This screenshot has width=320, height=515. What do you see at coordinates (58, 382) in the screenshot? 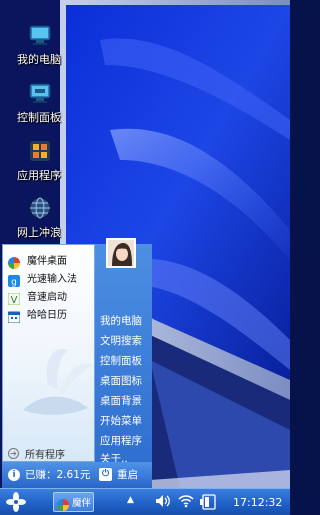
I see `whale-decoration` at bounding box center [58, 382].